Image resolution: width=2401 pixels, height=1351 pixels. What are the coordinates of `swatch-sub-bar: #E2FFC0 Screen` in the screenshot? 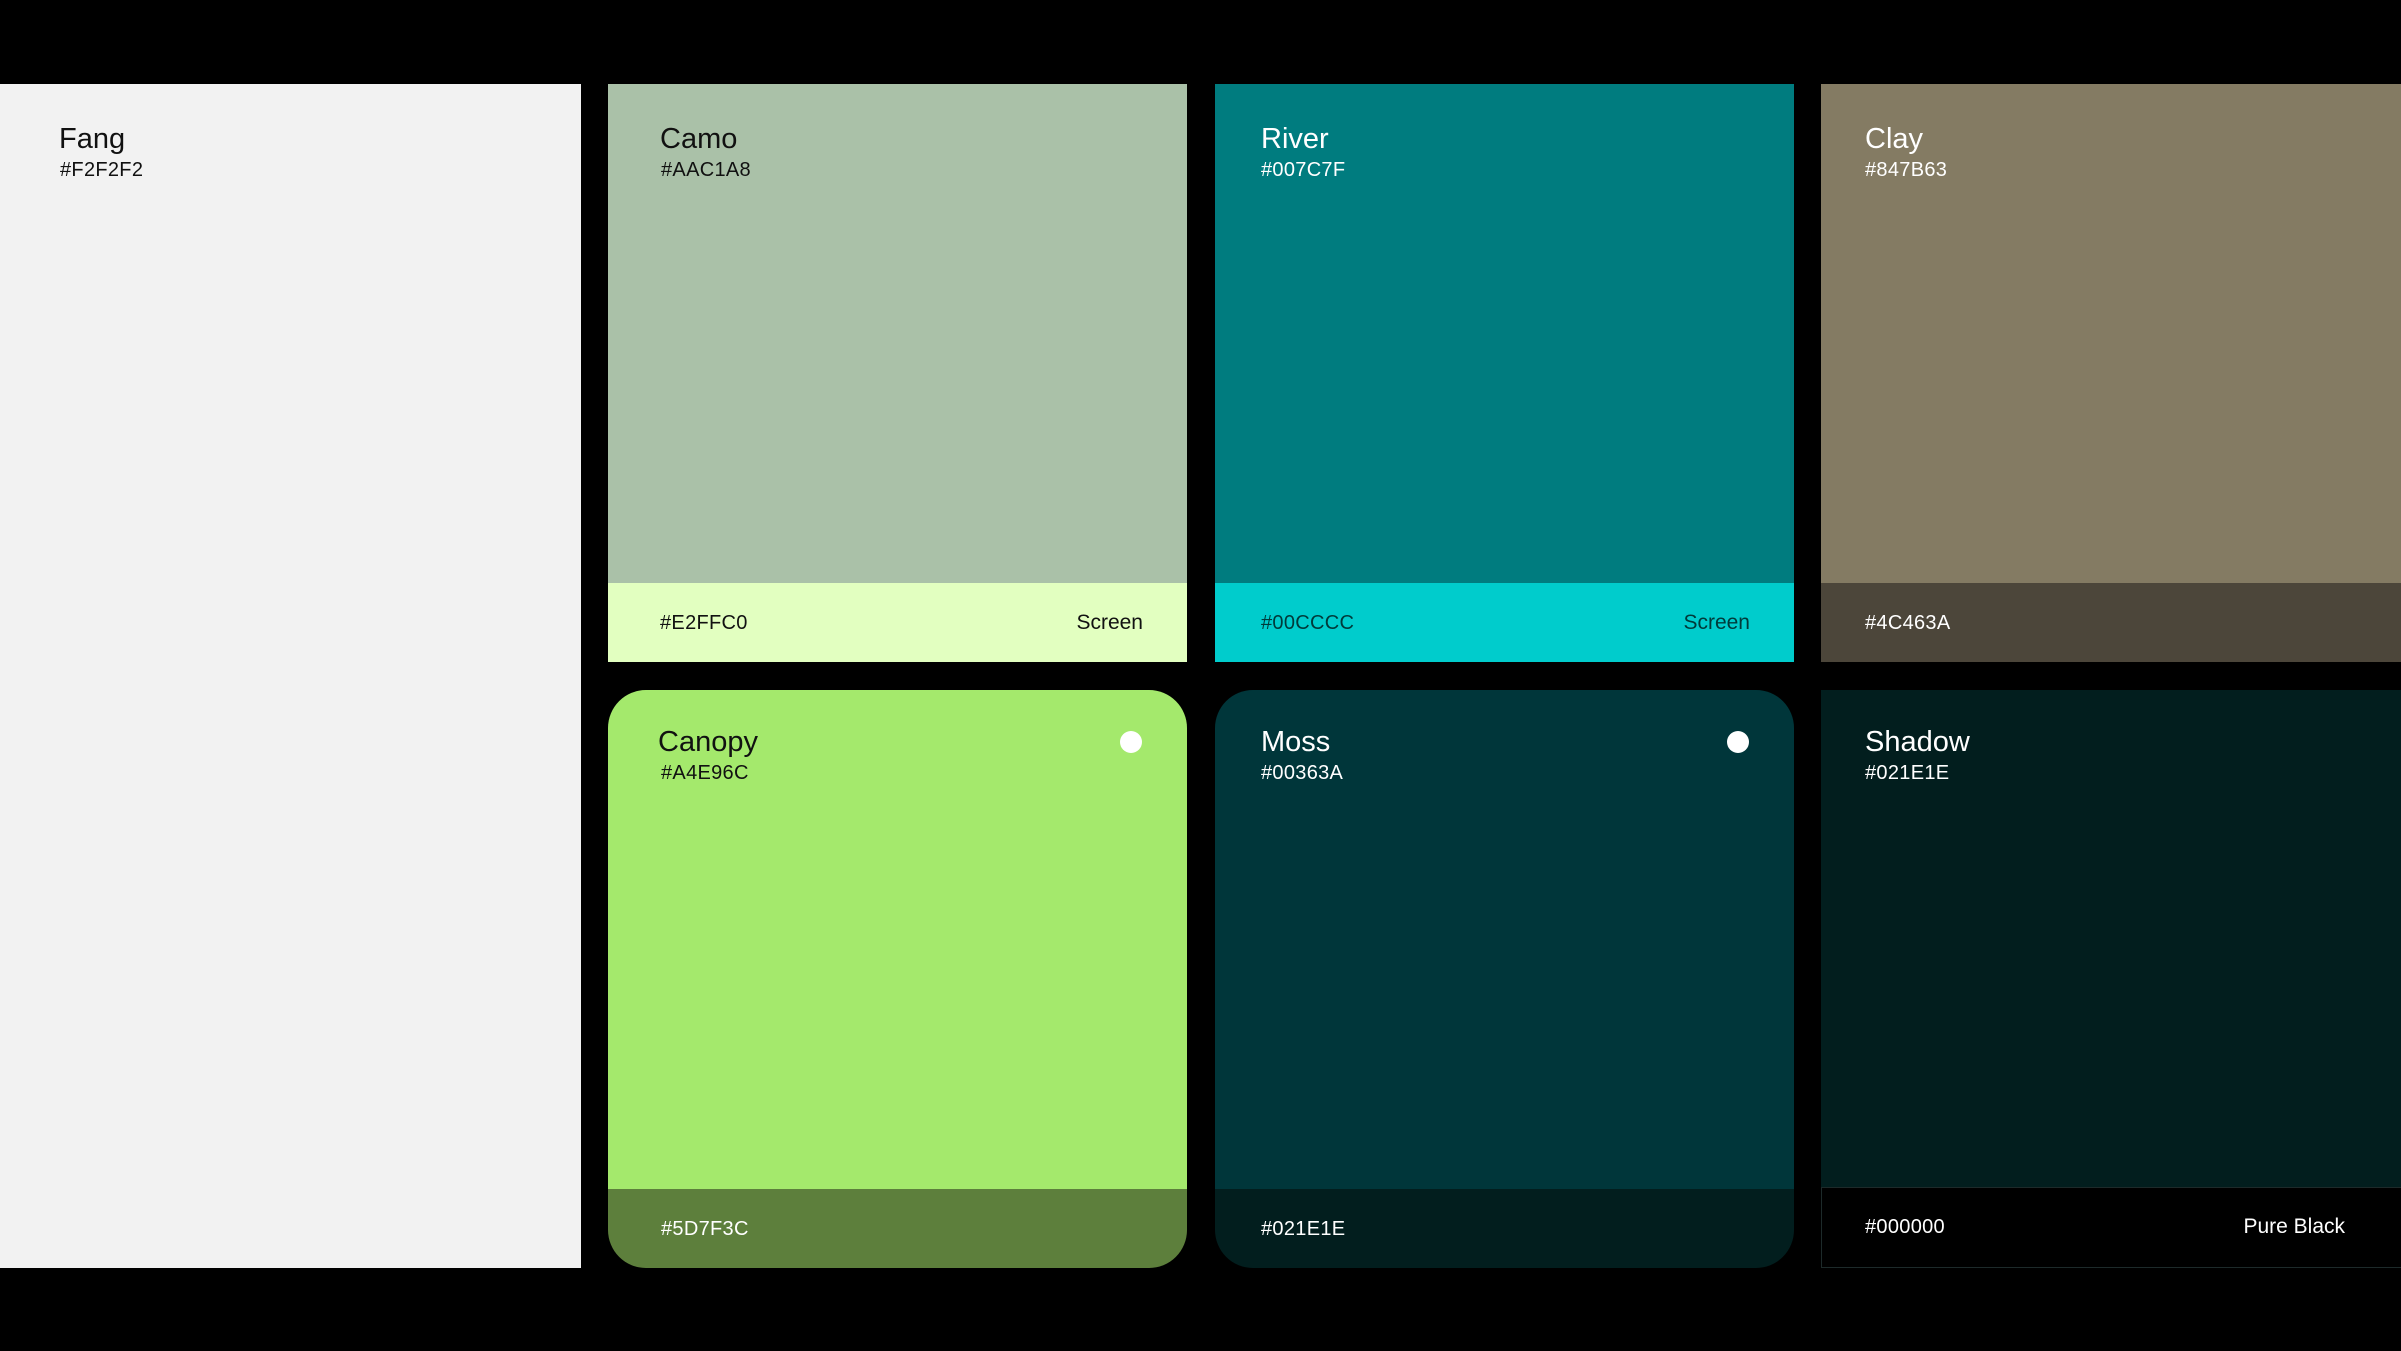 It's located at (897, 622).